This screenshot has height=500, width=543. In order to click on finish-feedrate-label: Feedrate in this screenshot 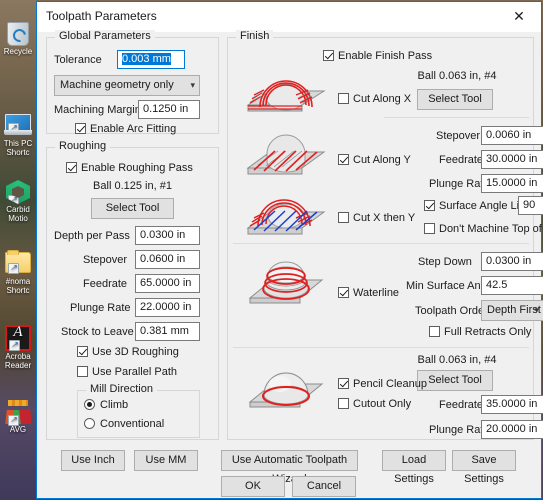, I will do `click(461, 160)`.